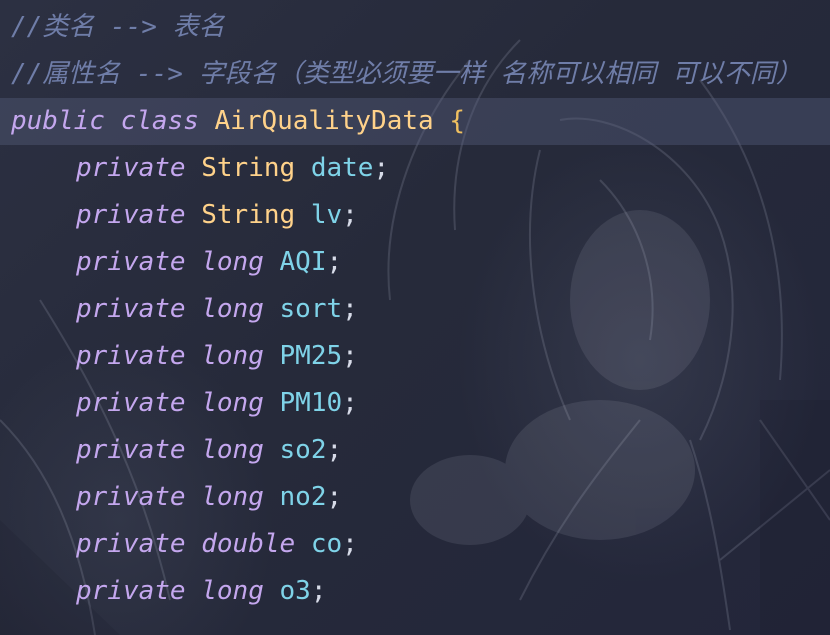  I want to click on field-name: sort, so click(311, 309).